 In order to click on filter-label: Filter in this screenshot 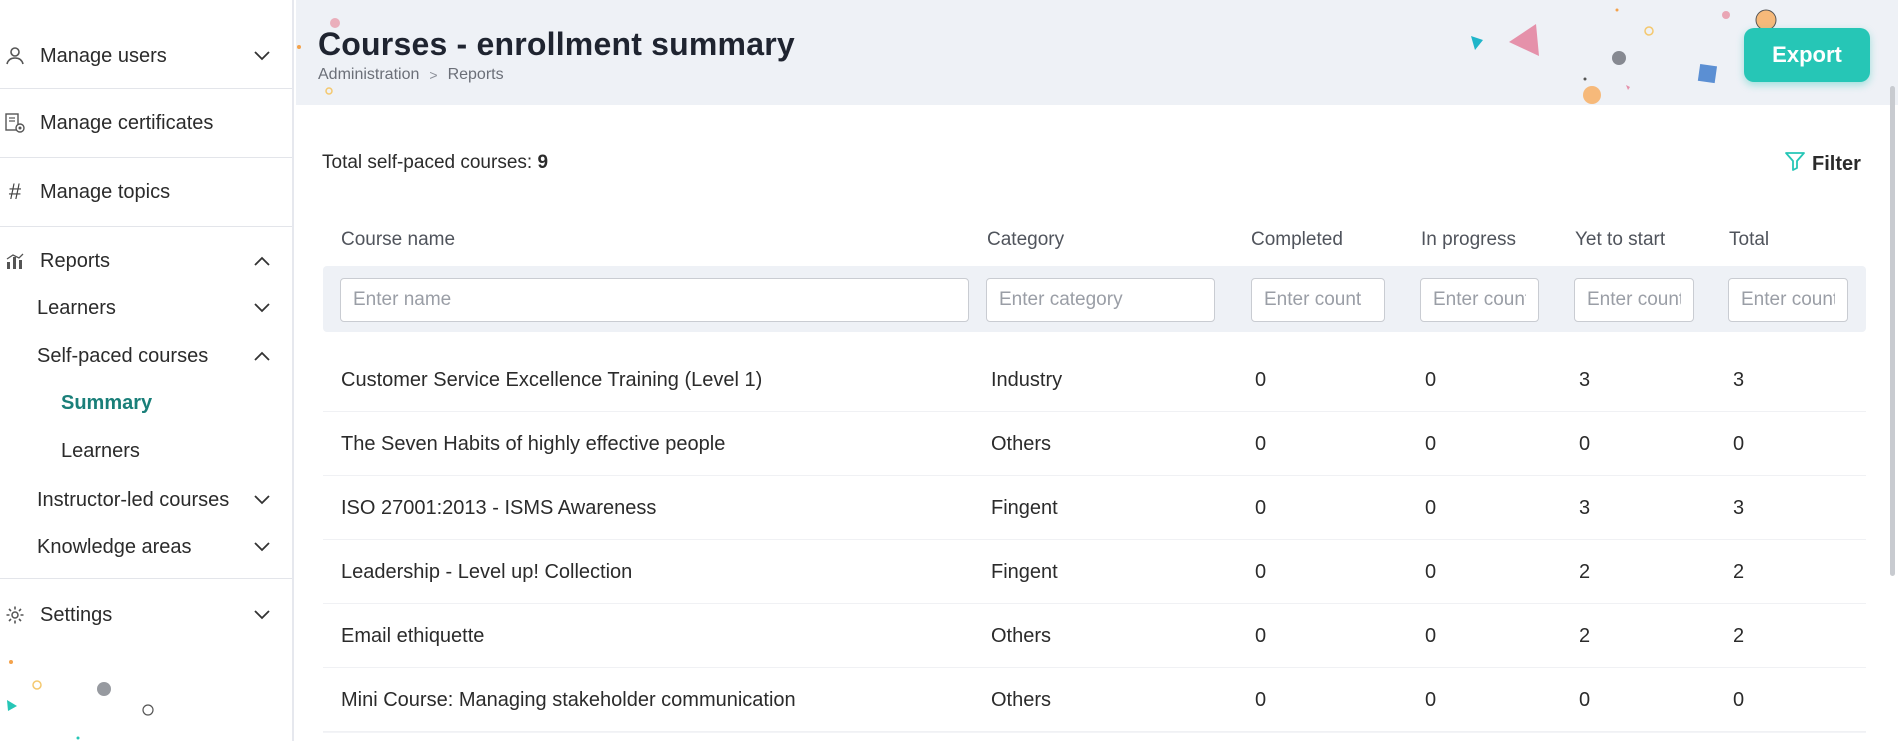, I will do `click(1836, 163)`.